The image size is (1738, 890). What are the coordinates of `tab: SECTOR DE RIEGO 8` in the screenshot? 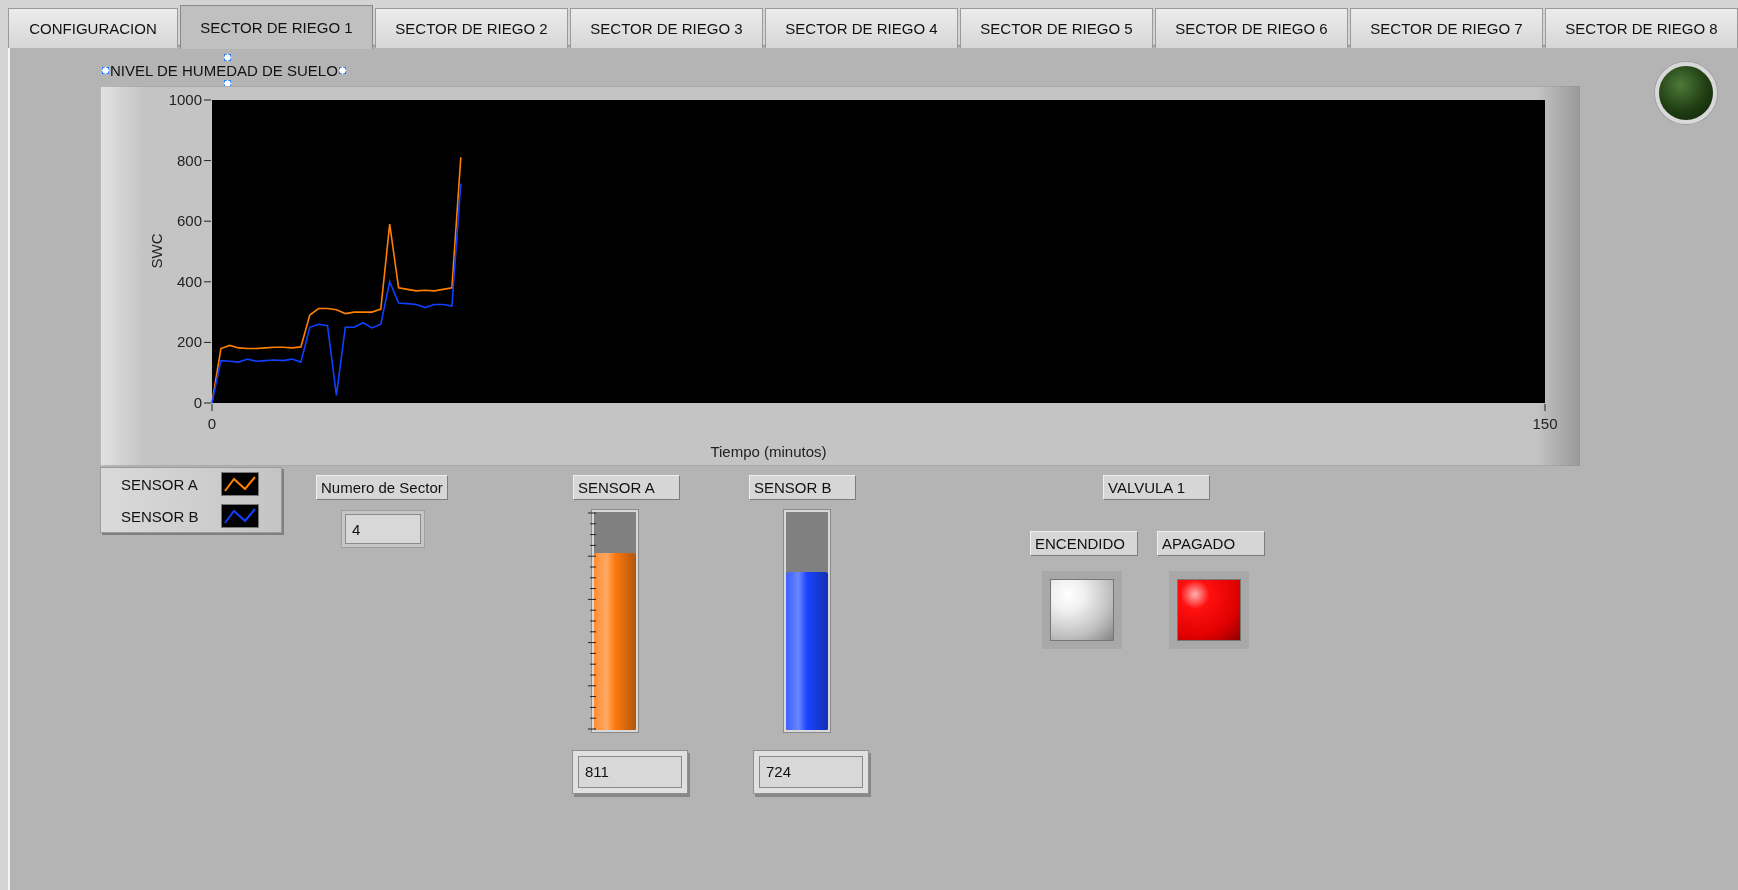 It's located at (1641, 28).